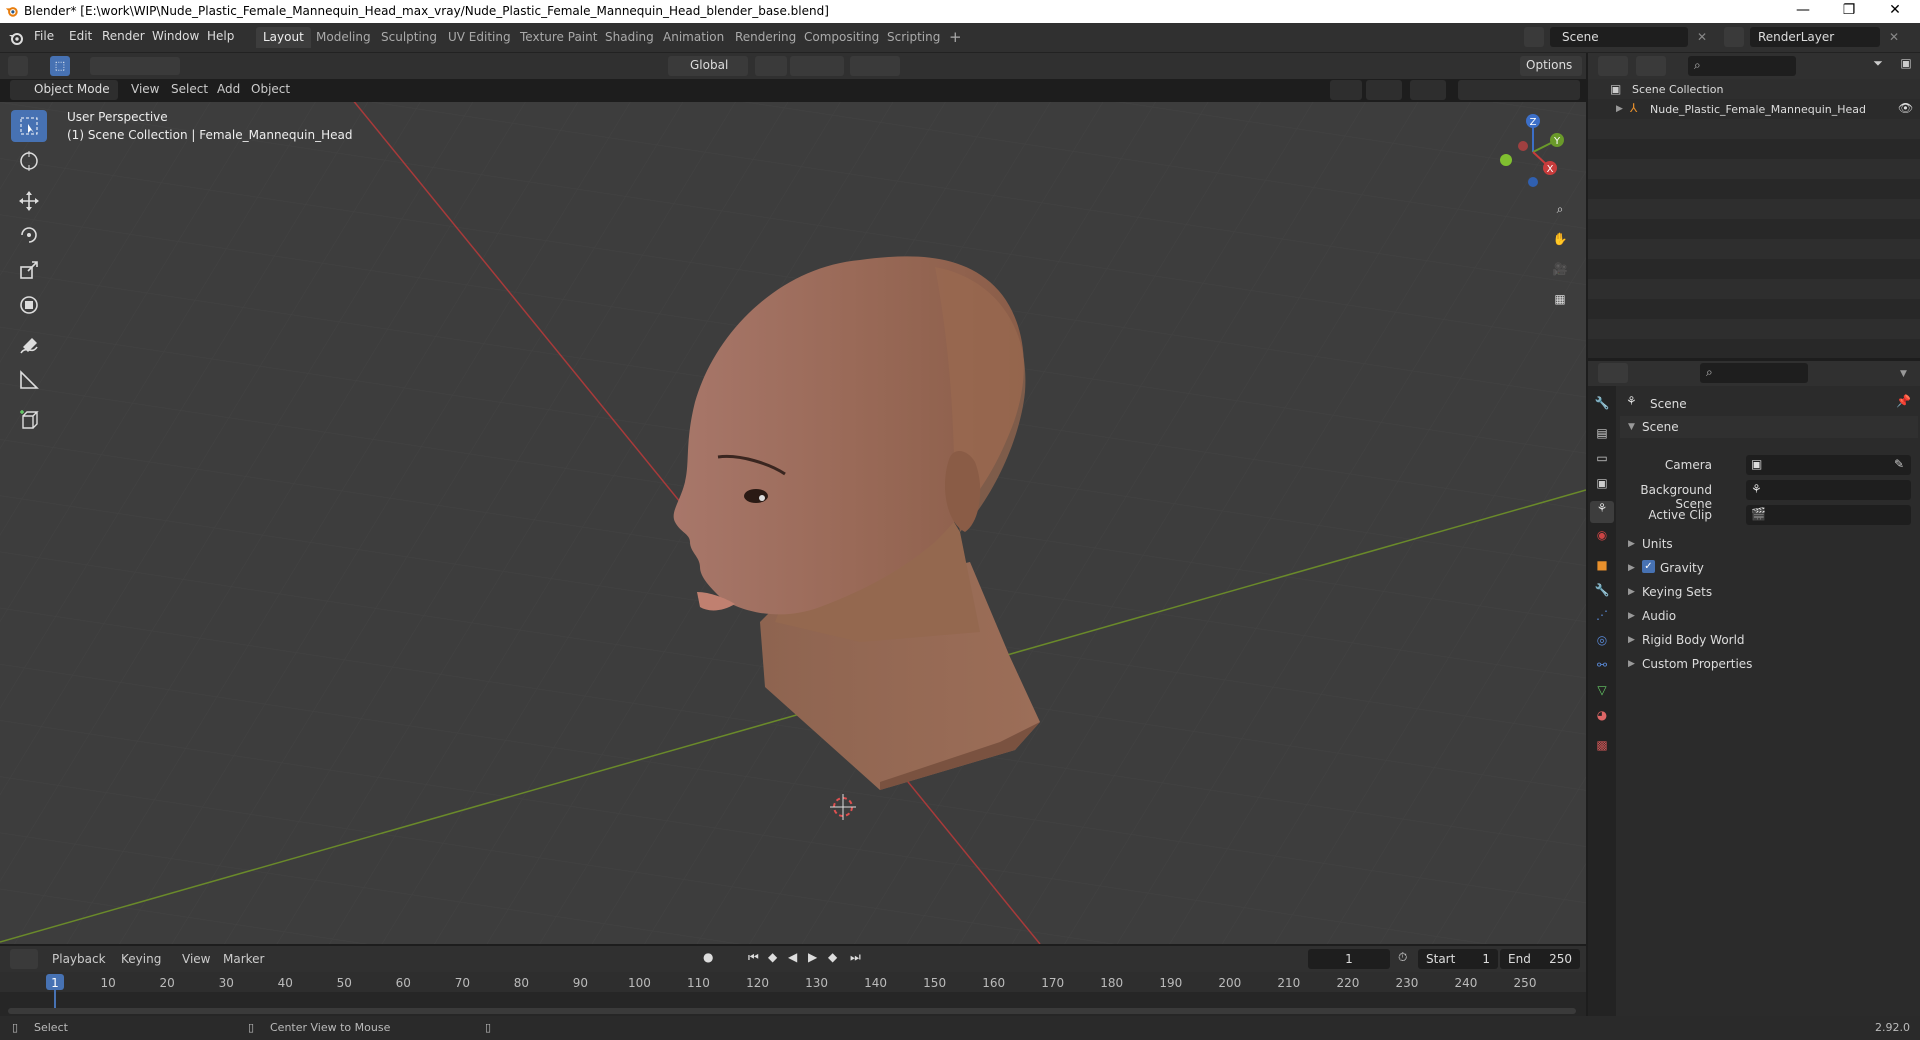  What do you see at coordinates (1754, 109) in the screenshot?
I see `outliner-row: ▶ ⅄ Nude_Plastic_Female_Mannequin_Head 👁` at bounding box center [1754, 109].